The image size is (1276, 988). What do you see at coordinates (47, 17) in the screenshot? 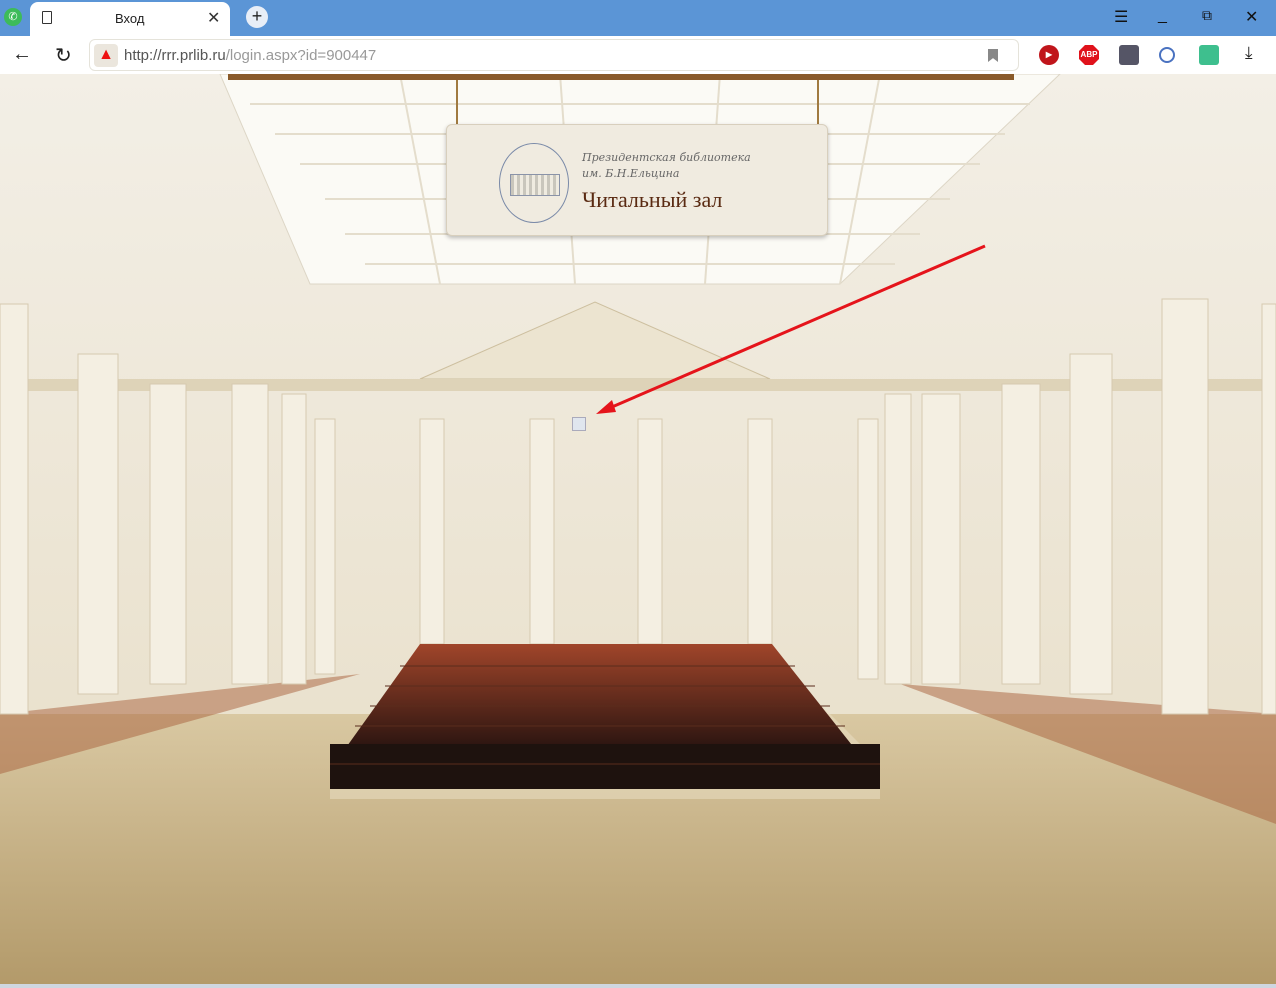
I see `page-icon` at bounding box center [47, 17].